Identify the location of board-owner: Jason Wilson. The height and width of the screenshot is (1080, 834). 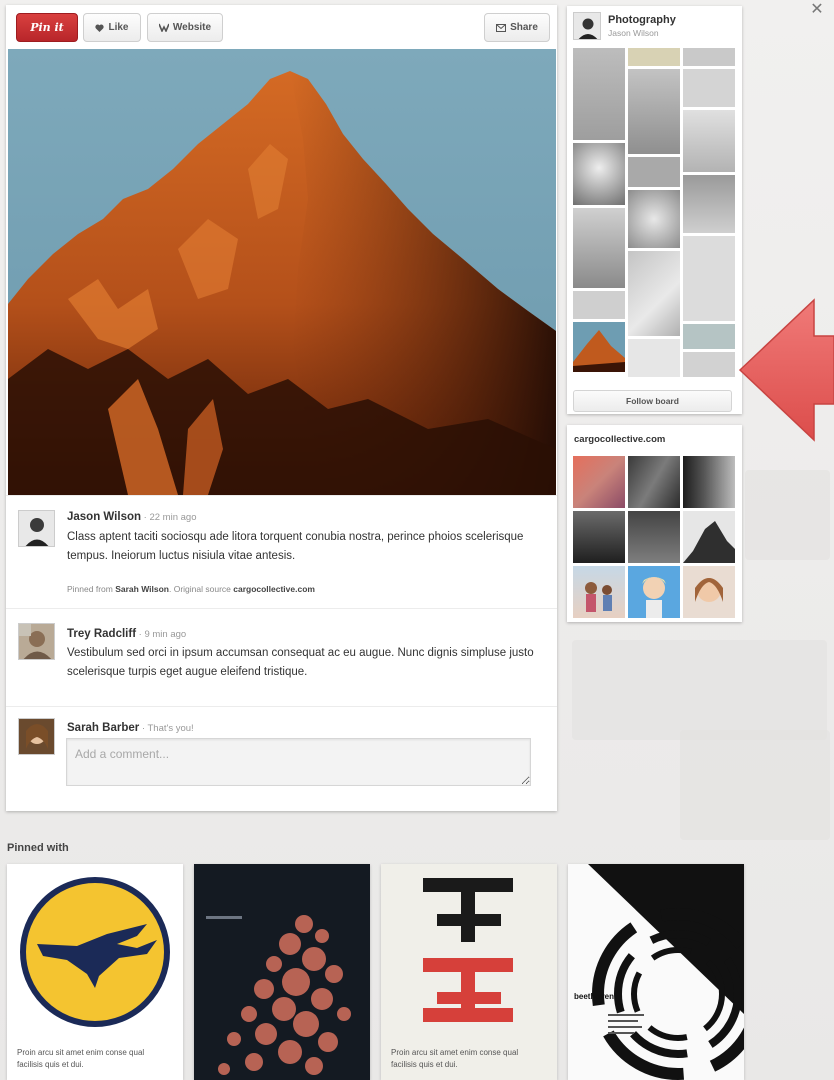
(633, 33).